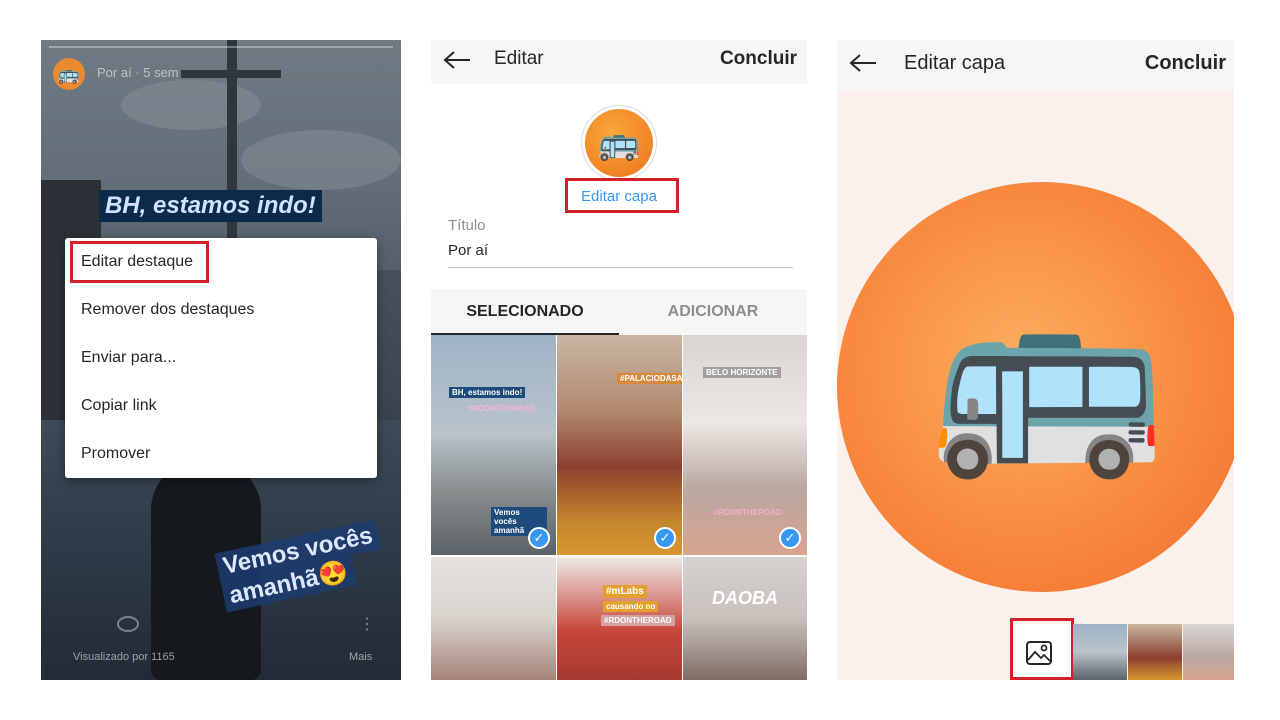 The width and height of the screenshot is (1280, 720). I want to click on page-title: Editar, so click(519, 58).